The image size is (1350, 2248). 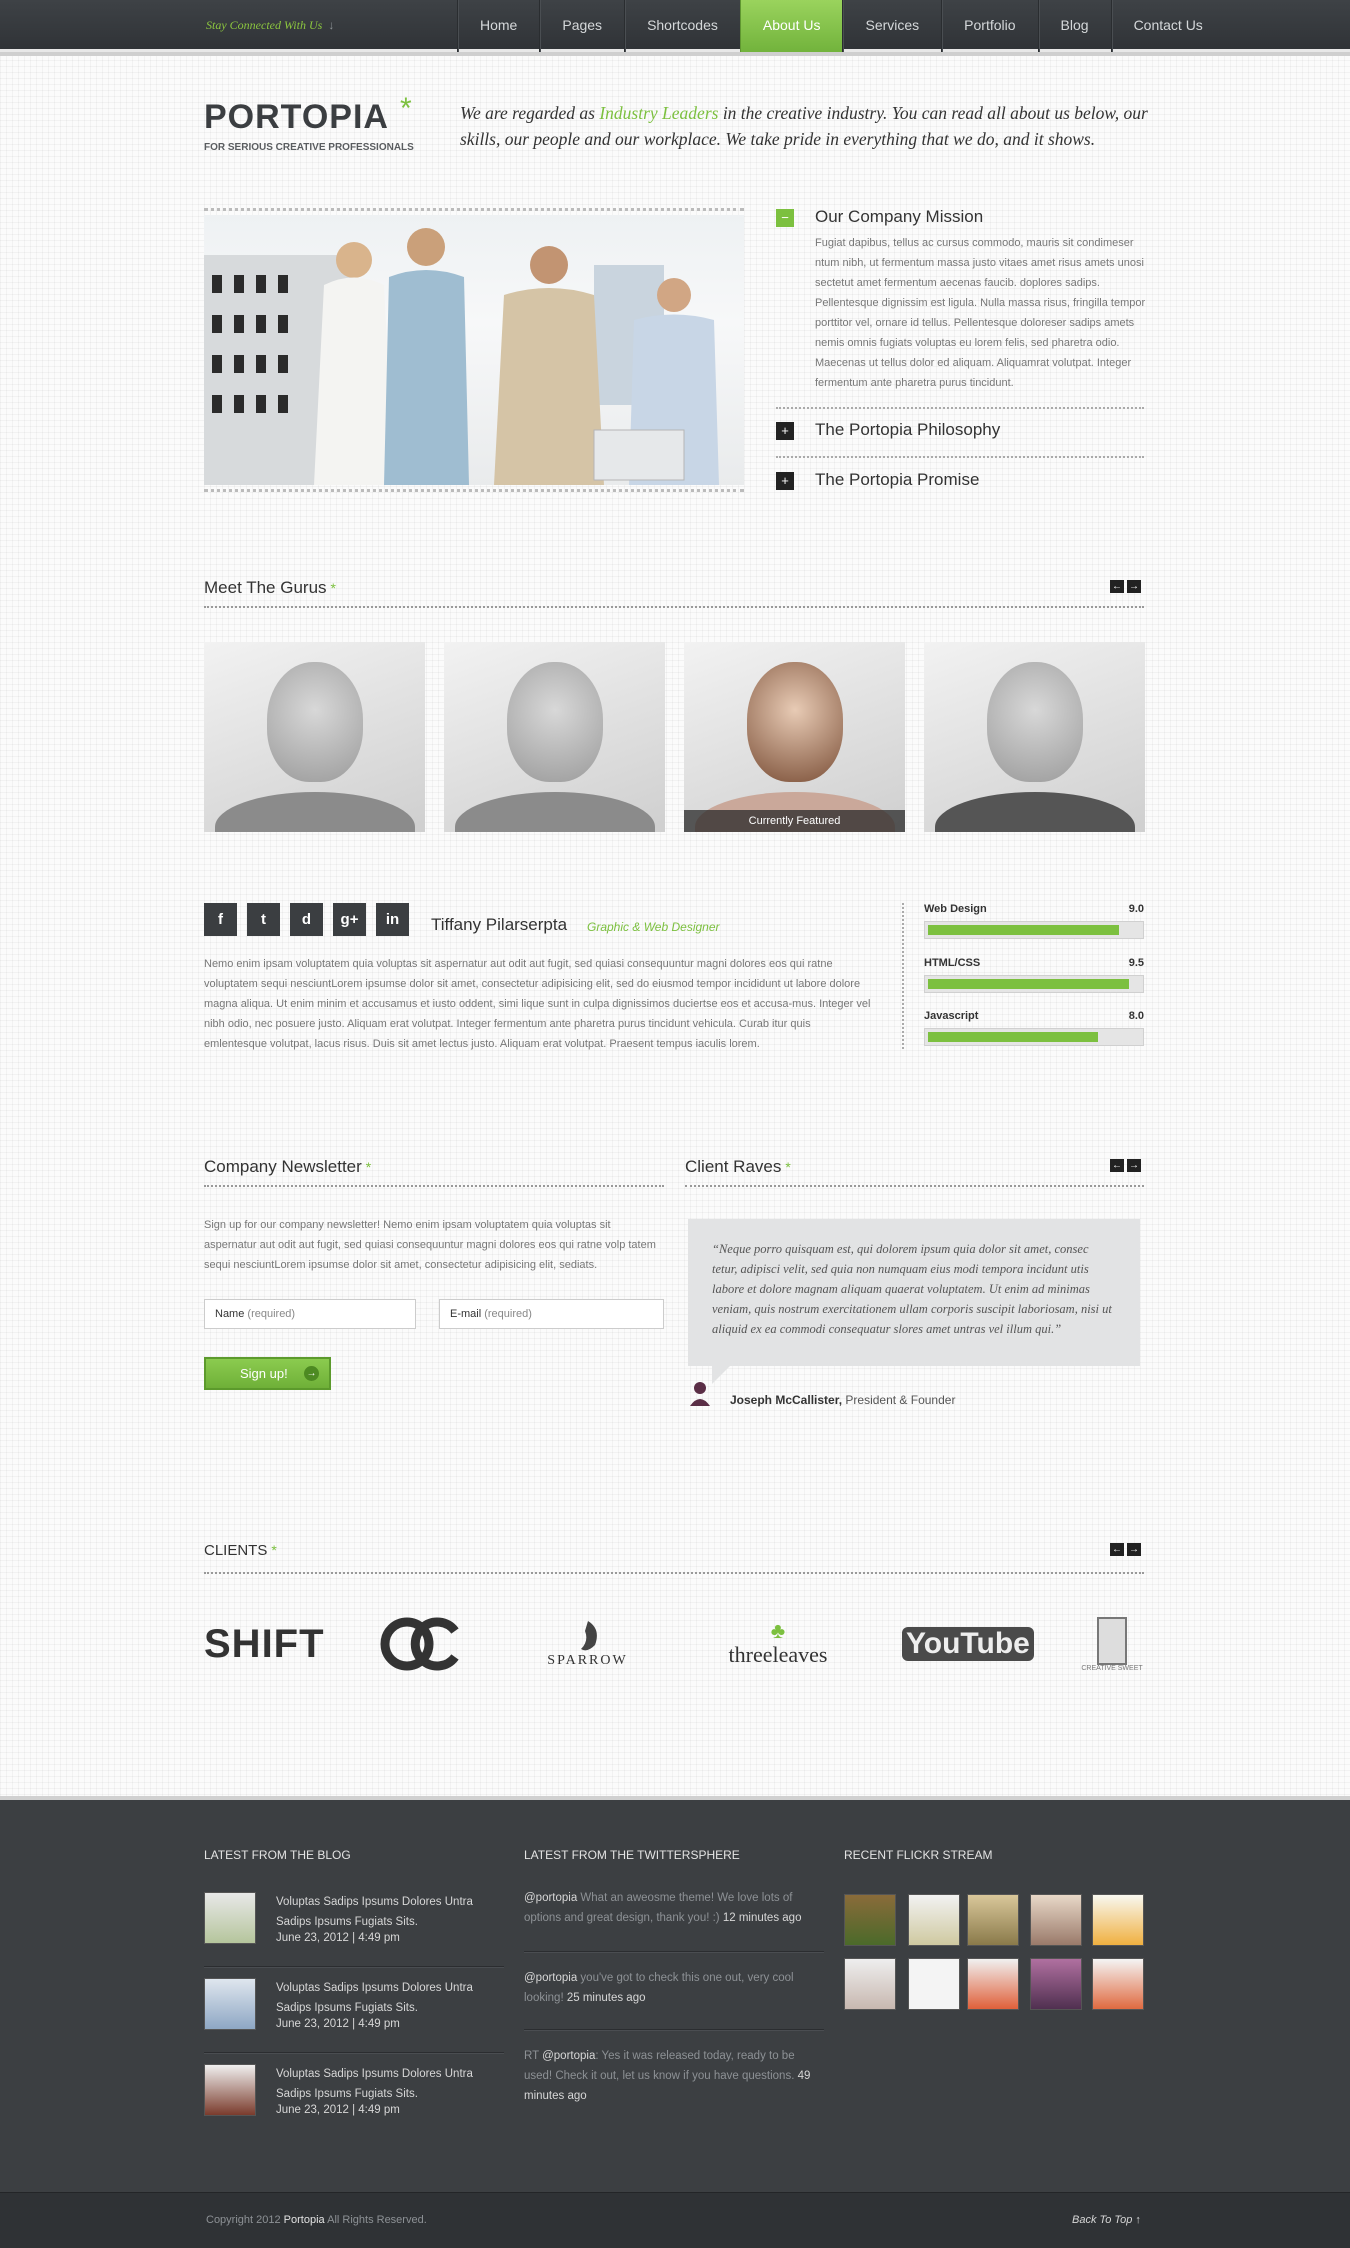 I want to click on accordion-title-philosophy: The Portopia Philosophy, so click(x=907, y=430).